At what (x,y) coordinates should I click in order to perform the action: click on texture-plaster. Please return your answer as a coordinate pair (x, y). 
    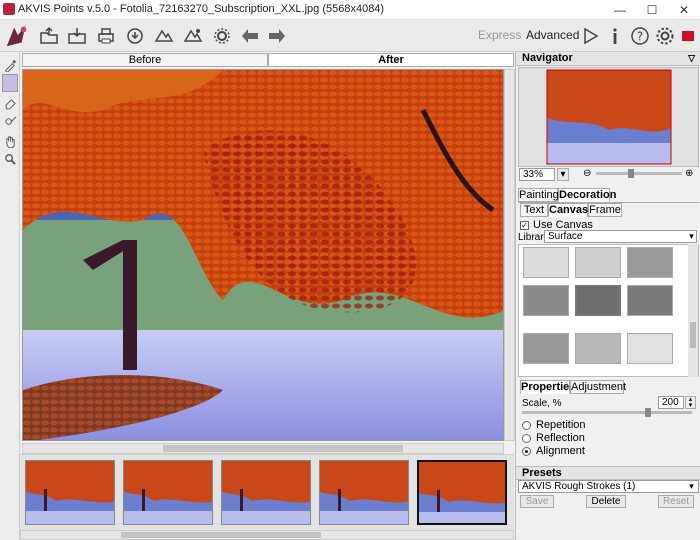
    Looking at the image, I should click on (650, 348).